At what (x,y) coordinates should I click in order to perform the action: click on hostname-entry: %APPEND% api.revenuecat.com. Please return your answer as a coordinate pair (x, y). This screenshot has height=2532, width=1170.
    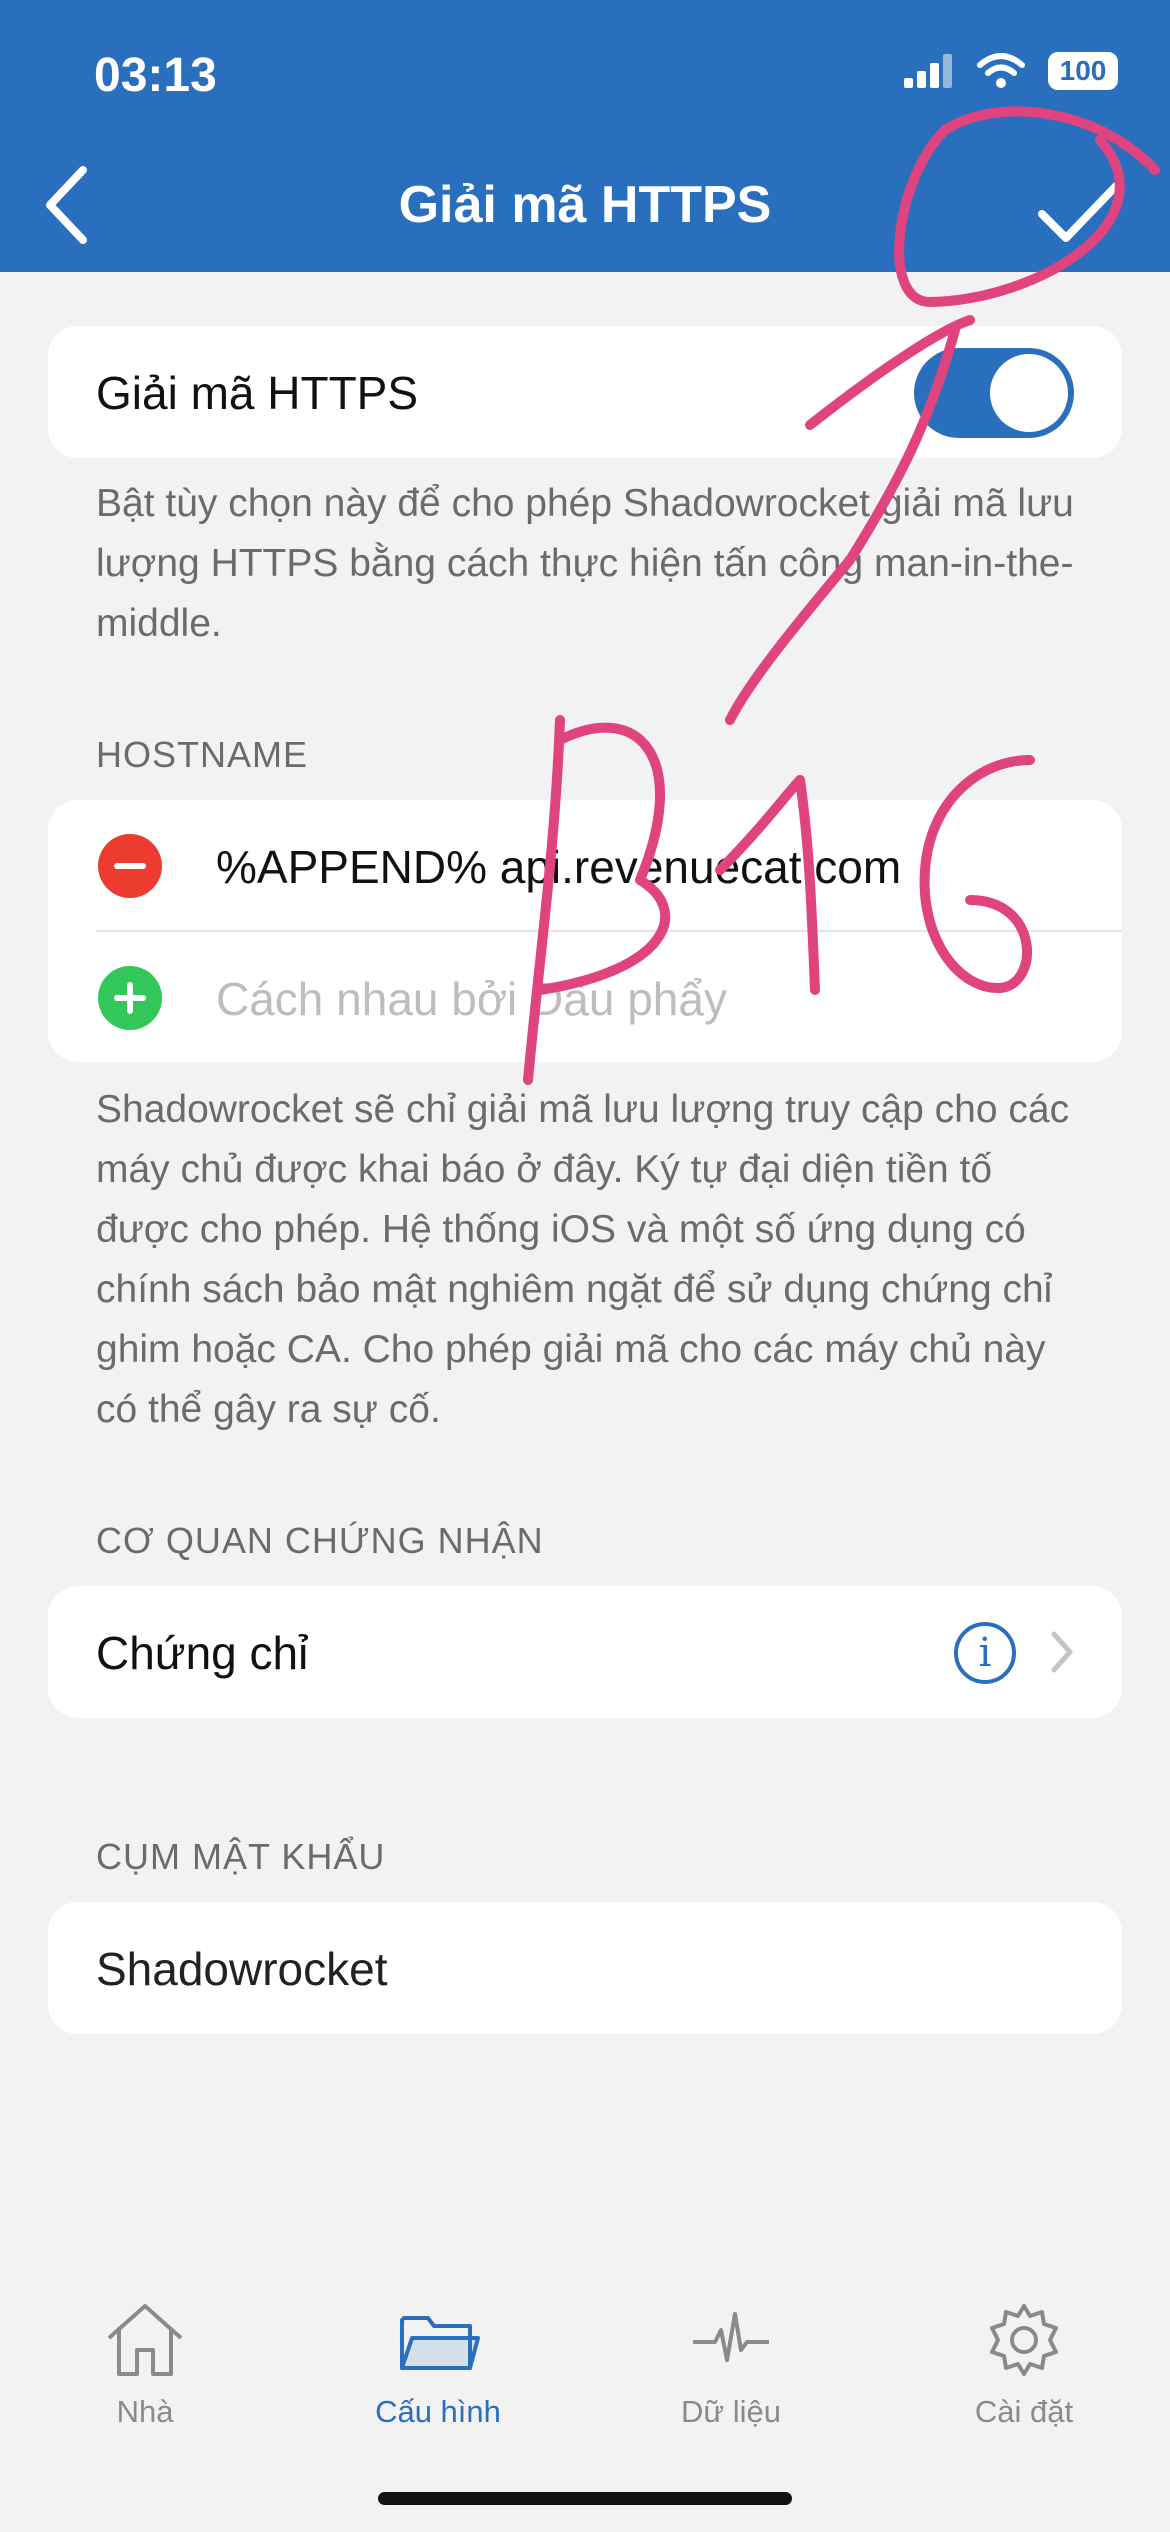
    Looking at the image, I should click on (558, 867).